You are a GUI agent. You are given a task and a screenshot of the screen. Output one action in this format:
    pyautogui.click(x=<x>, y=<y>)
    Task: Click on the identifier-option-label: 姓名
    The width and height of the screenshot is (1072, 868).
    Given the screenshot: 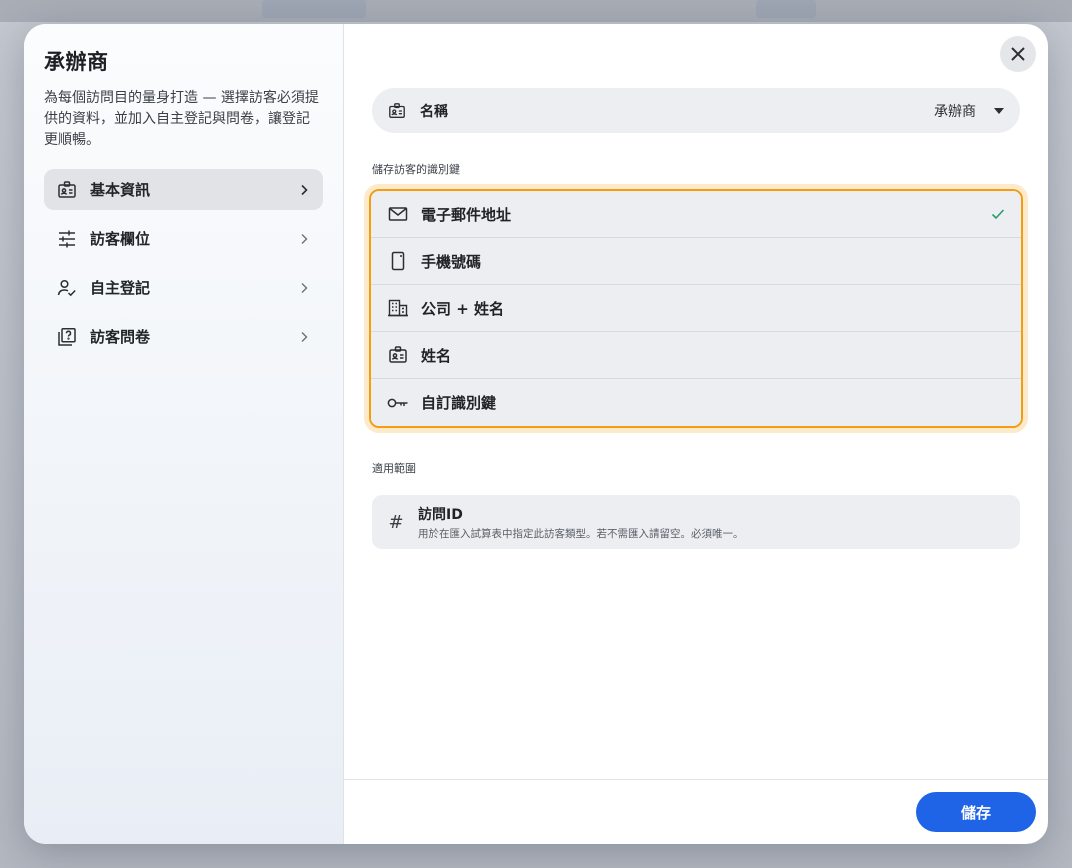 What is the action you would take?
    pyautogui.click(x=436, y=355)
    